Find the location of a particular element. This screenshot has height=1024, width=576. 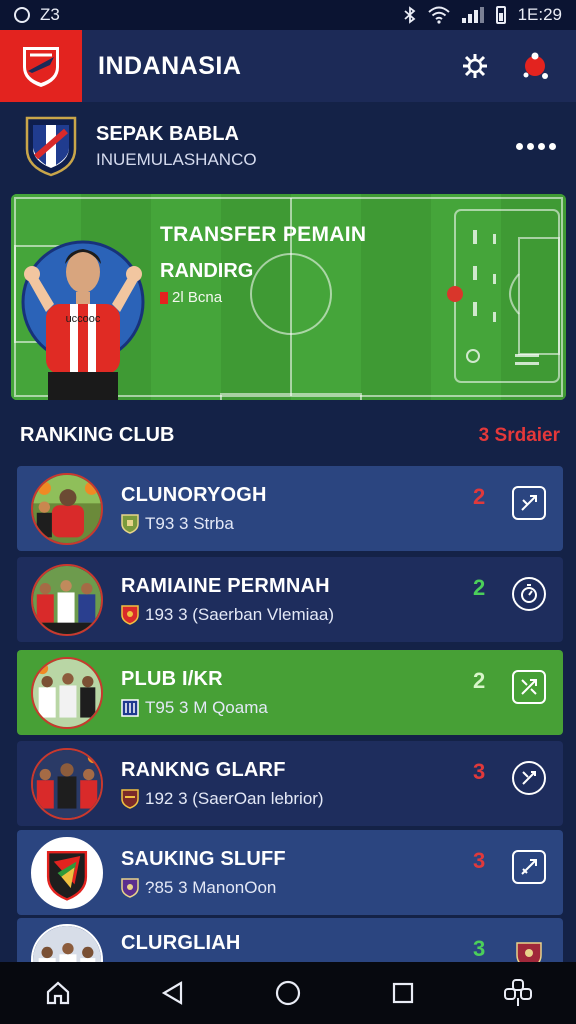

recents-icon is located at coordinates (403, 993).